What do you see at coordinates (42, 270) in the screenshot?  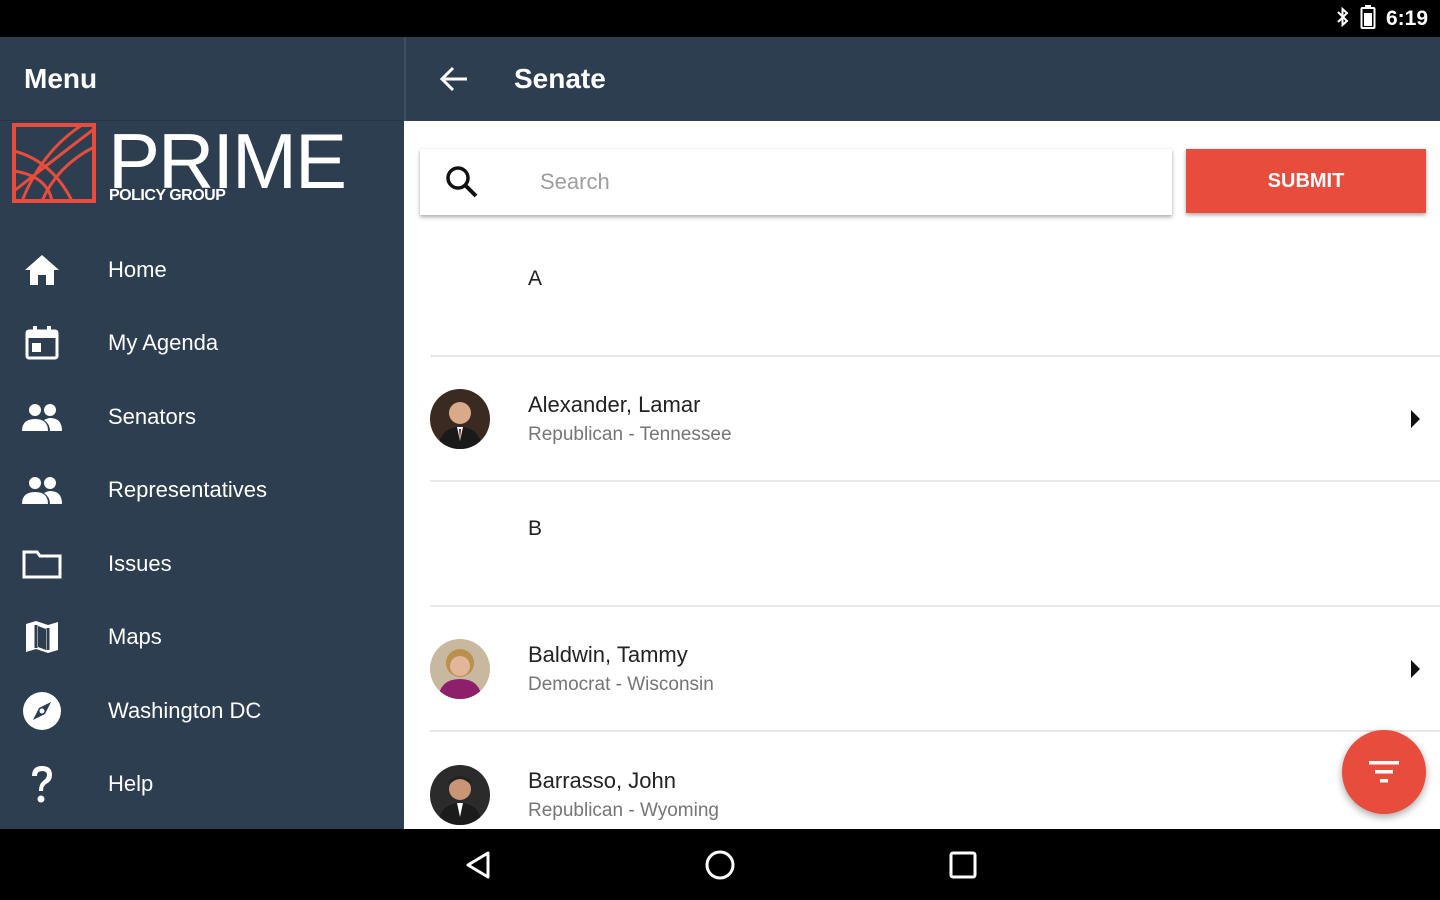 I see `home-icon` at bounding box center [42, 270].